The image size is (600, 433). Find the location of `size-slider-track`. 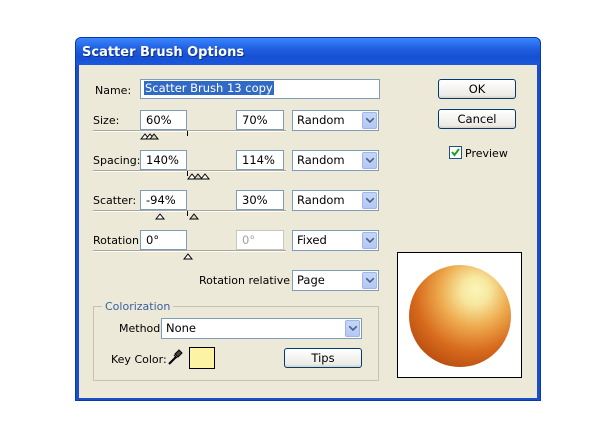

size-slider-track is located at coordinates (189, 131).